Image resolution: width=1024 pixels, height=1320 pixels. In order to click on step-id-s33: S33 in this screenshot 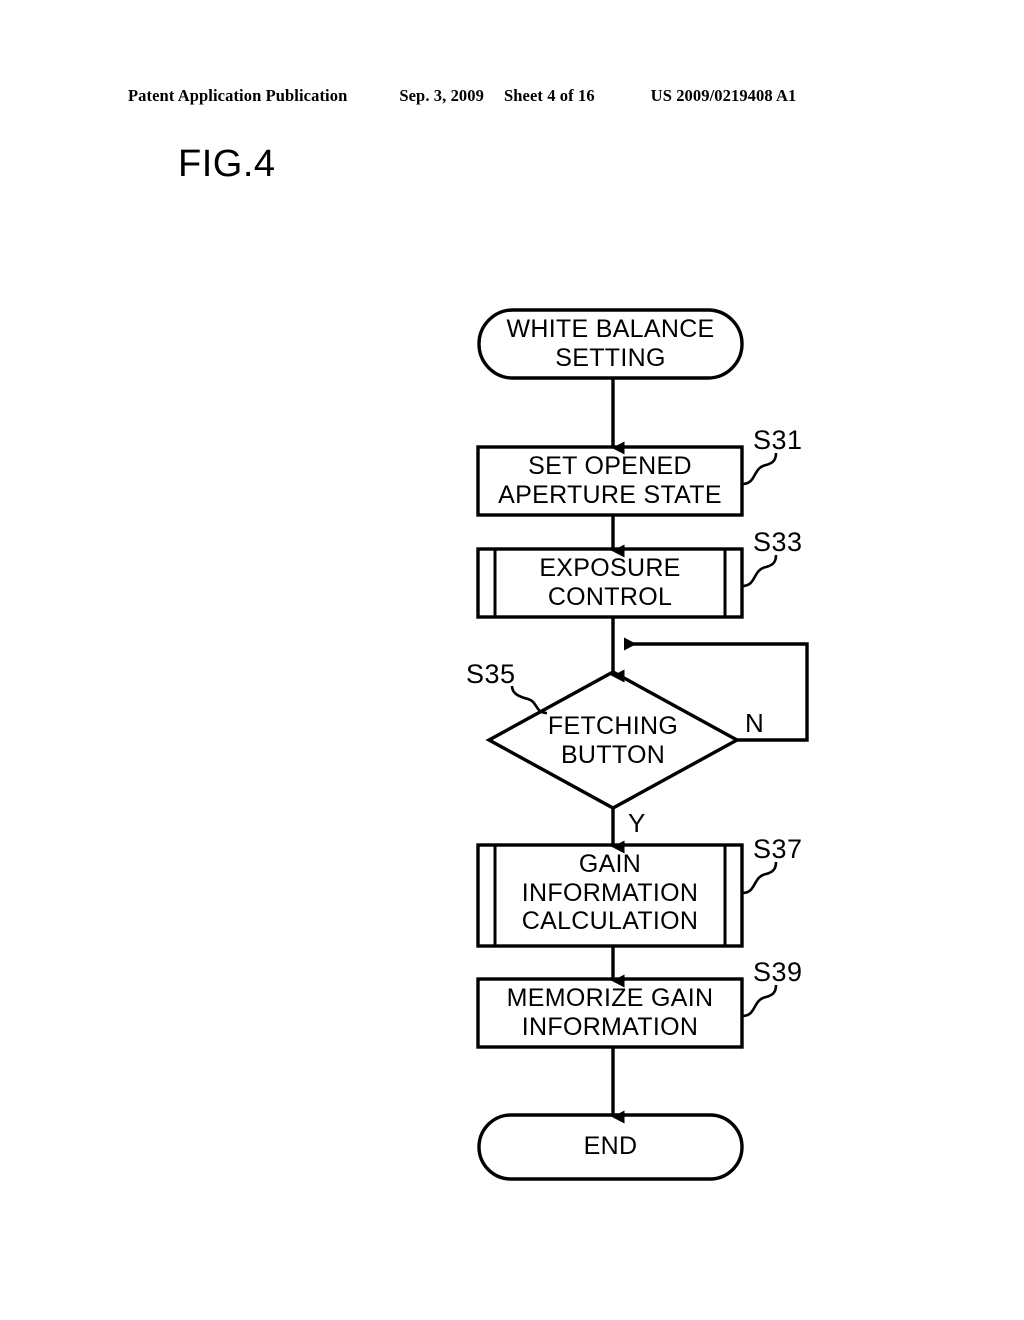, I will do `click(778, 542)`.